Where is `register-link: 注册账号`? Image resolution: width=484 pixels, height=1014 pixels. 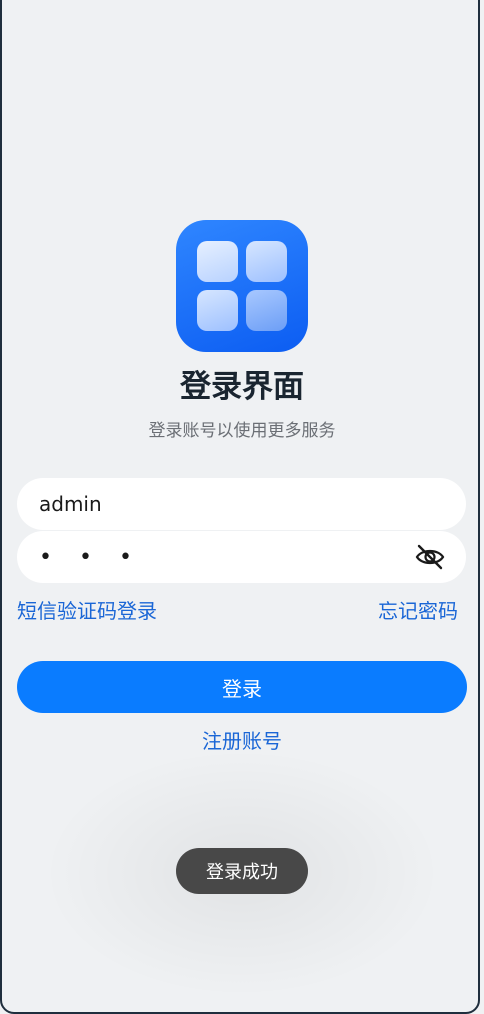 register-link: 注册账号 is located at coordinates (240, 739).